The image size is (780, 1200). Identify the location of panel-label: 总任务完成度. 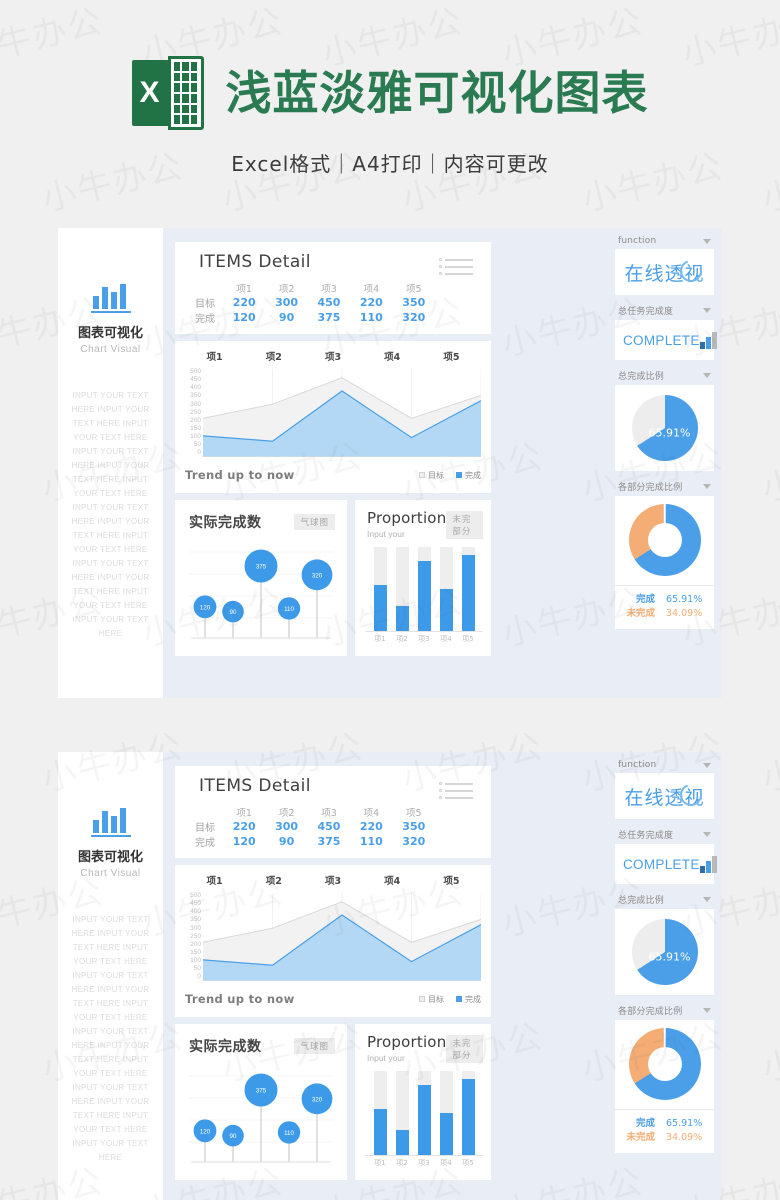
(646, 836).